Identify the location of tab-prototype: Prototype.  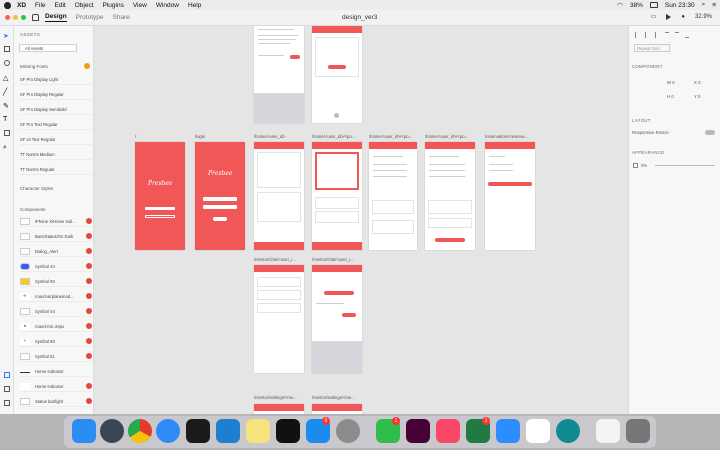
(90, 17).